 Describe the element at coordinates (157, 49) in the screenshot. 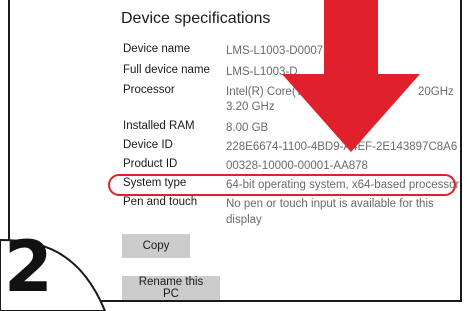

I see `spec-label: Device name` at that location.